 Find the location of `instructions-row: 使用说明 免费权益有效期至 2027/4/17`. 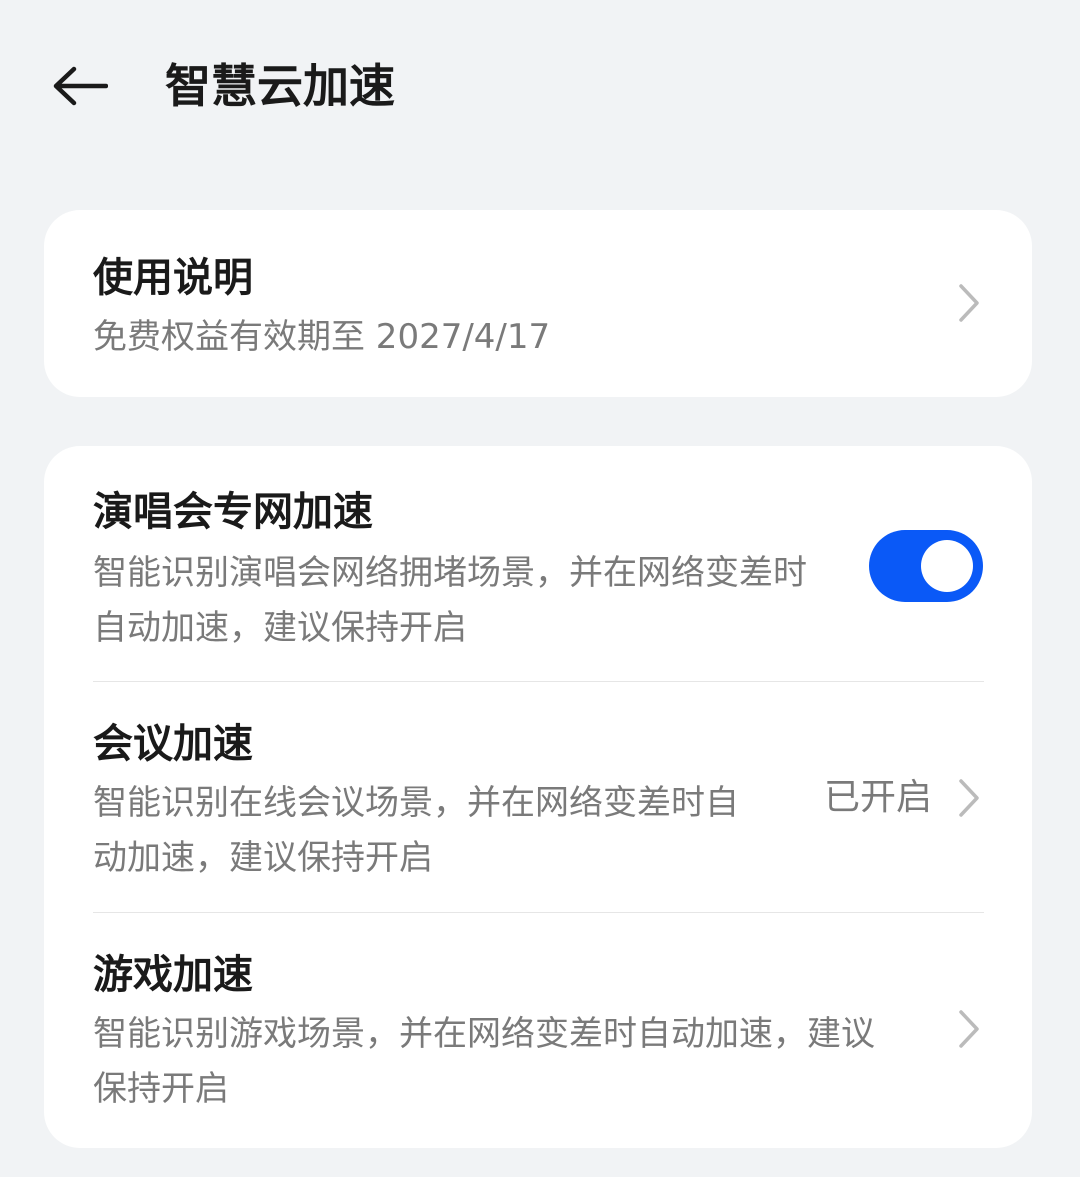

instructions-row: 使用说明 免费权益有效期至 2027/4/17 is located at coordinates (538, 303).